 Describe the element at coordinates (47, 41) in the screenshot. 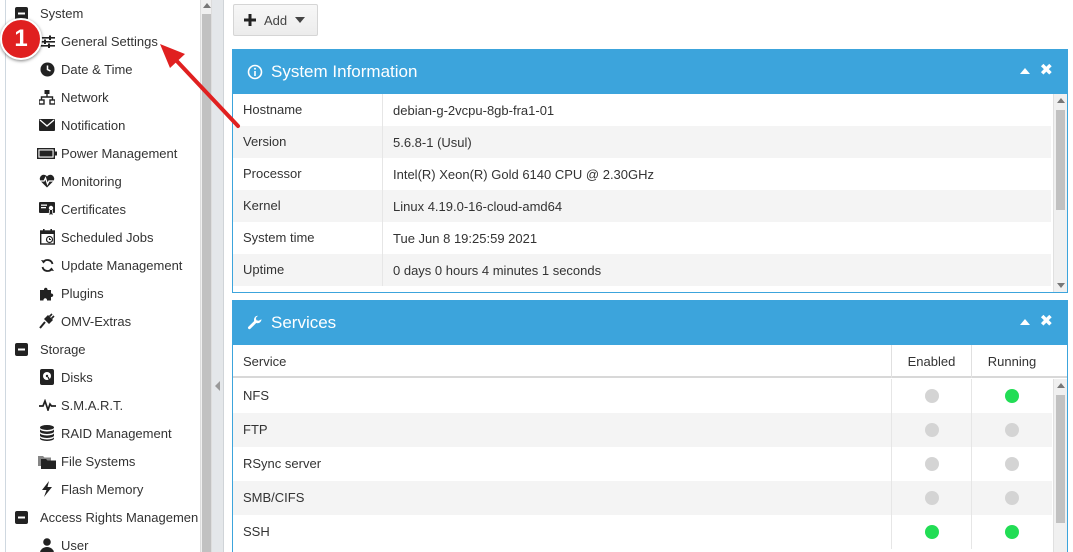

I see `sliders-icon` at that location.